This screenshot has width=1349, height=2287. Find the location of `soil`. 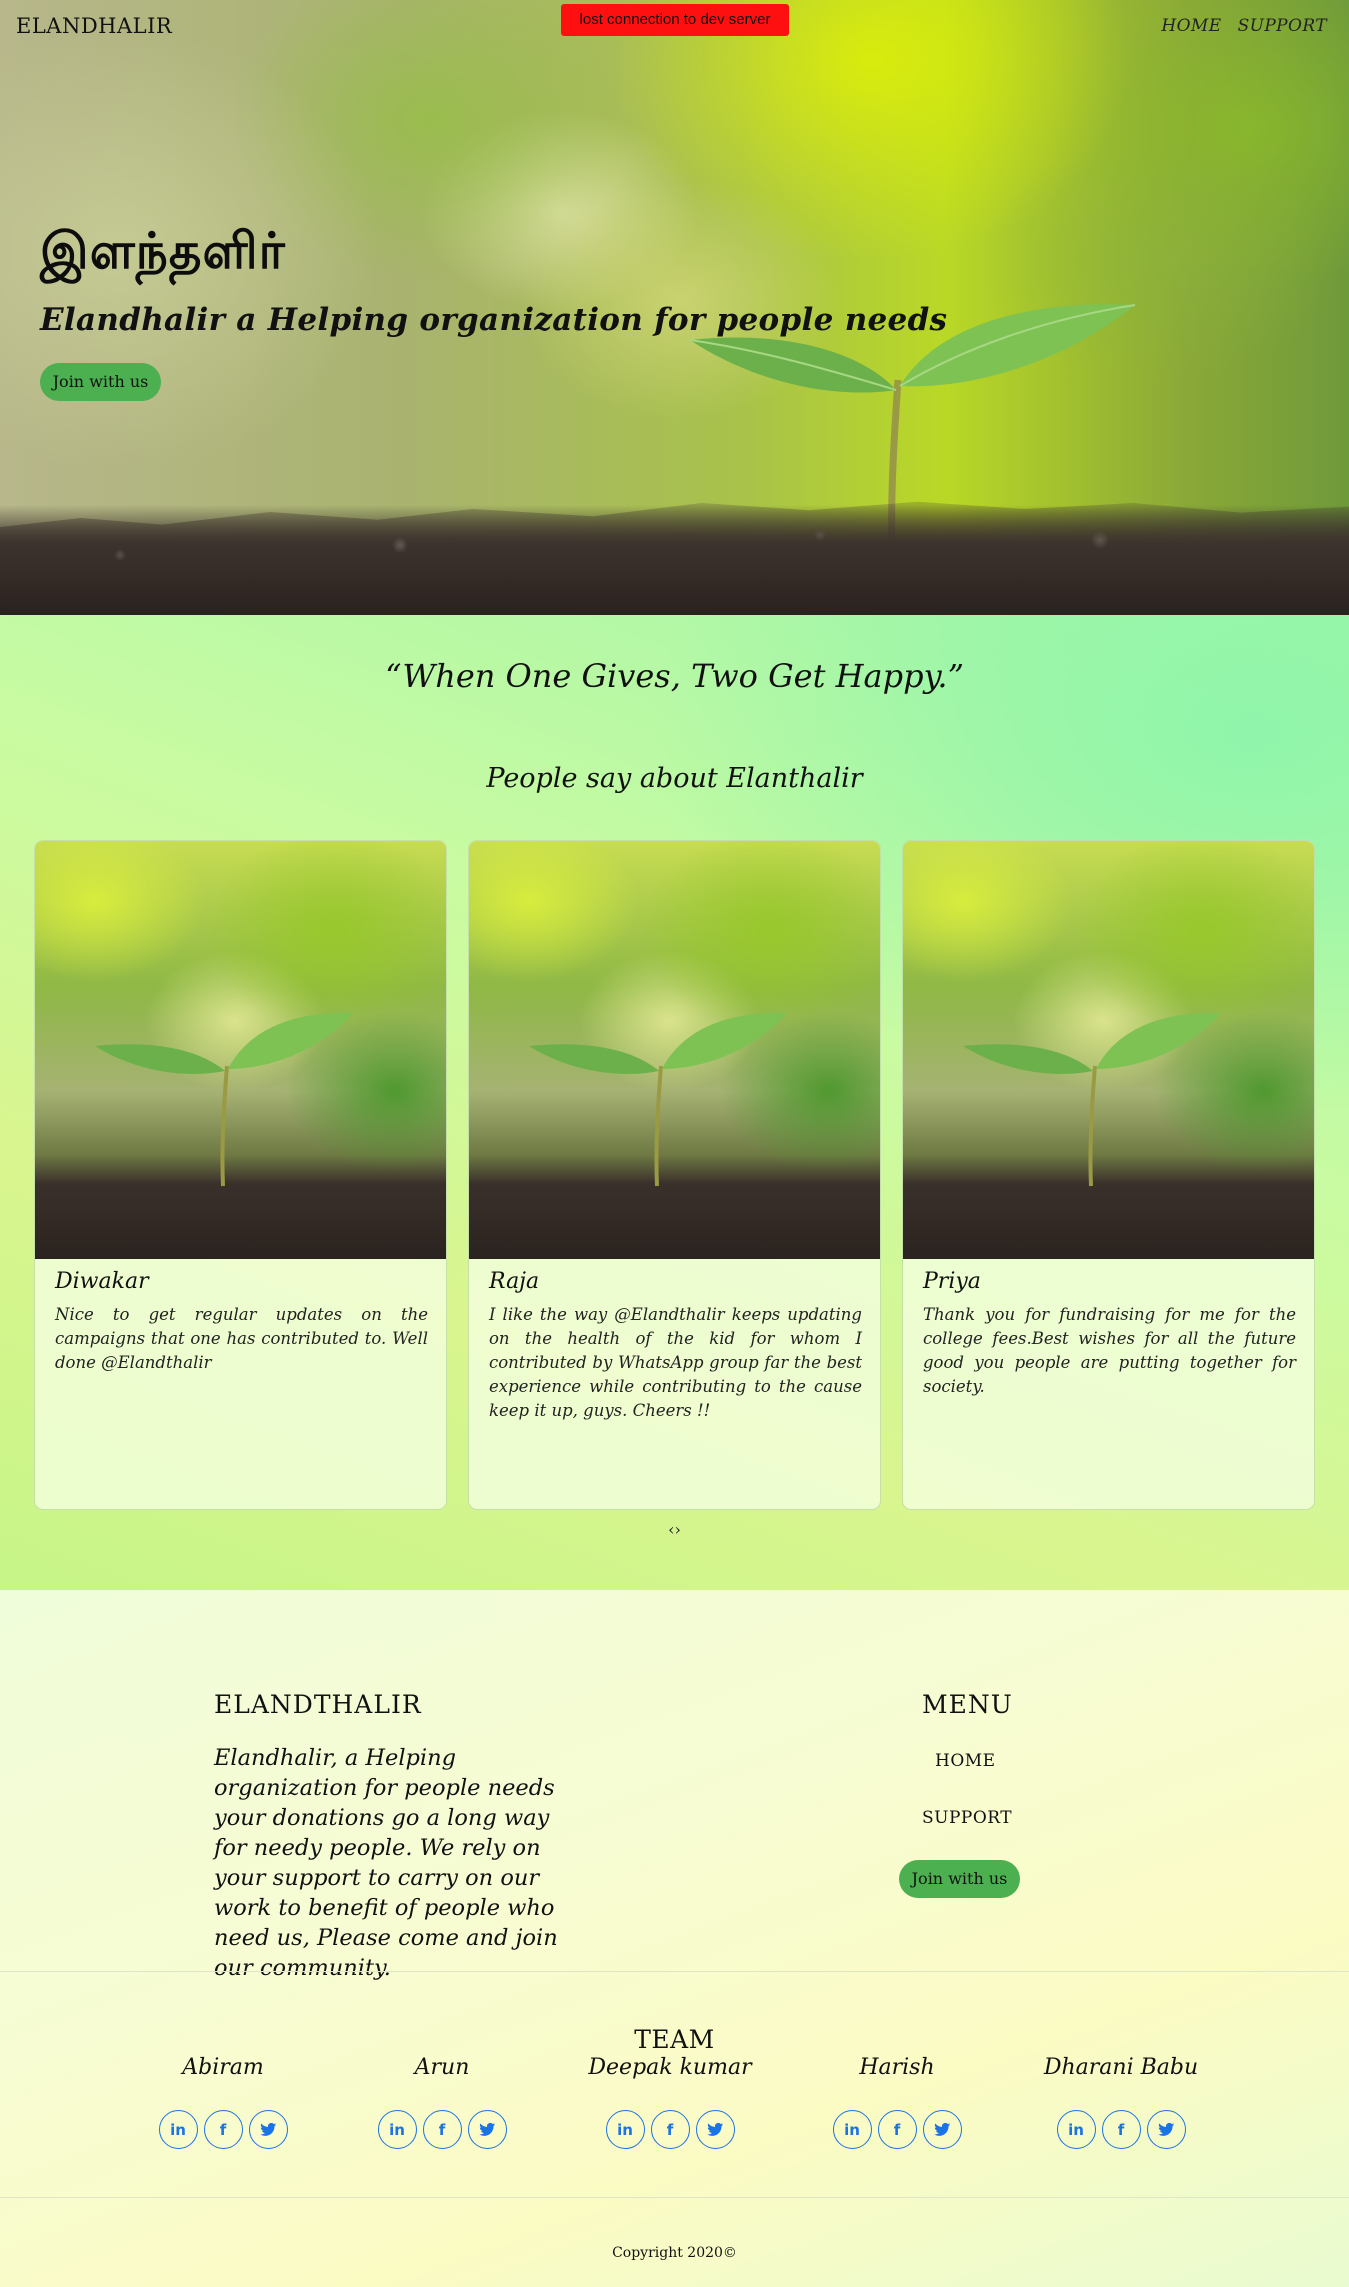

soil is located at coordinates (674, 560).